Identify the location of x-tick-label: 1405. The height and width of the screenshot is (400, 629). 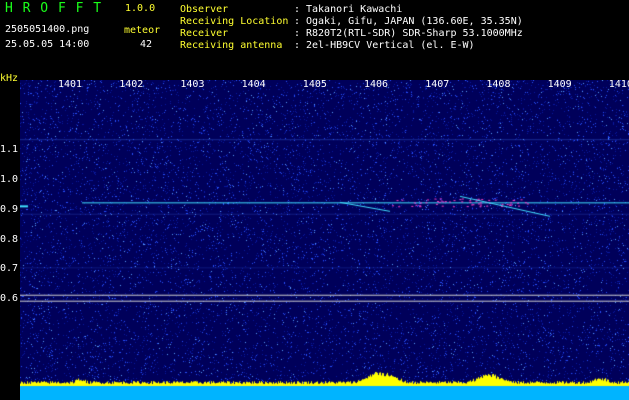
(314, 84).